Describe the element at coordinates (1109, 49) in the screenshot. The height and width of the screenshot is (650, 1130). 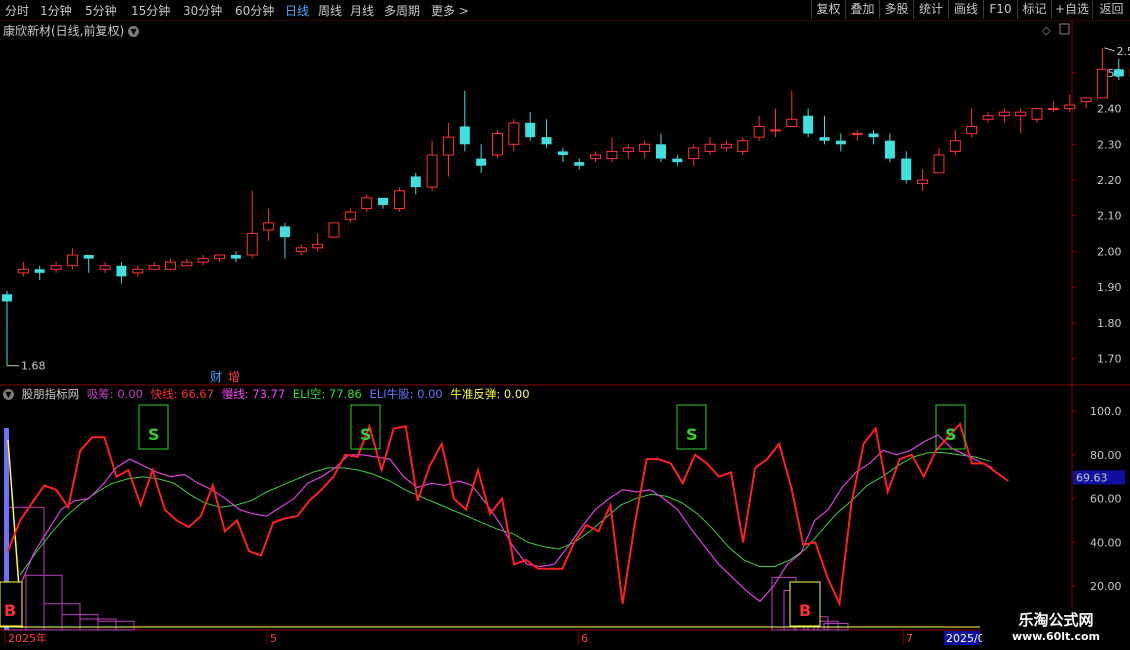
I see `high-pointer` at that location.